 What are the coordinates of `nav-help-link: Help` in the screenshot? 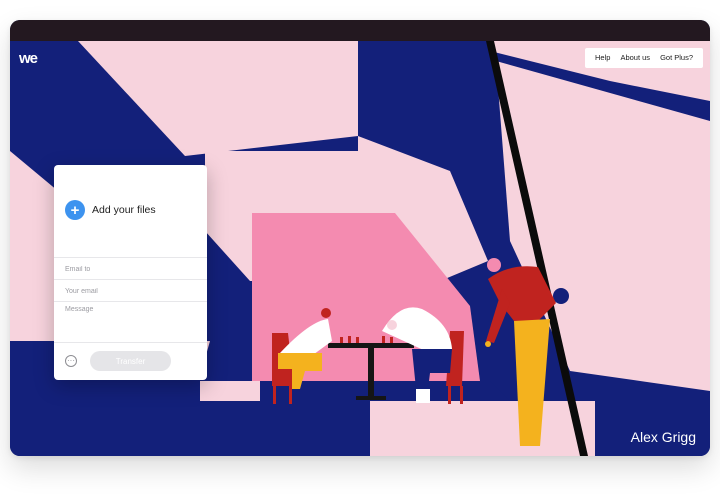 It's located at (602, 58).